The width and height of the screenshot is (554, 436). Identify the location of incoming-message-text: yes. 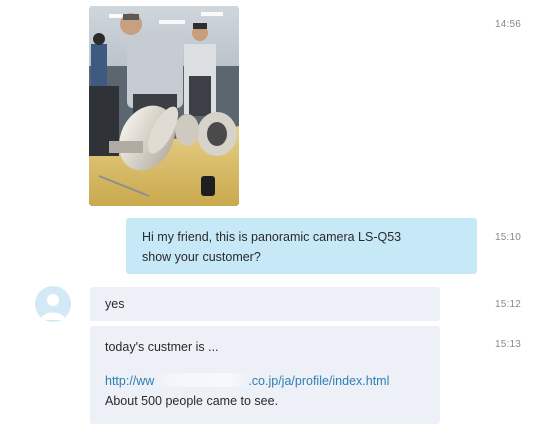
(115, 304).